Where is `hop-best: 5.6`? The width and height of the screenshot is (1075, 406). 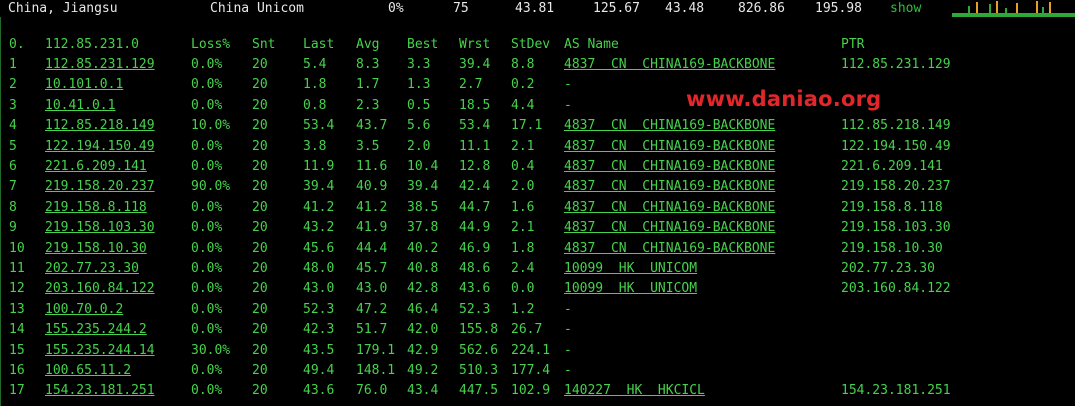 hop-best: 5.6 is located at coordinates (419, 126).